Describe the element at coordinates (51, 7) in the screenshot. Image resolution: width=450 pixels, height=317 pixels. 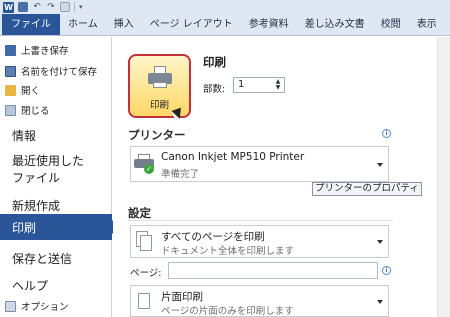
I see `redo-icon: ↷` at that location.